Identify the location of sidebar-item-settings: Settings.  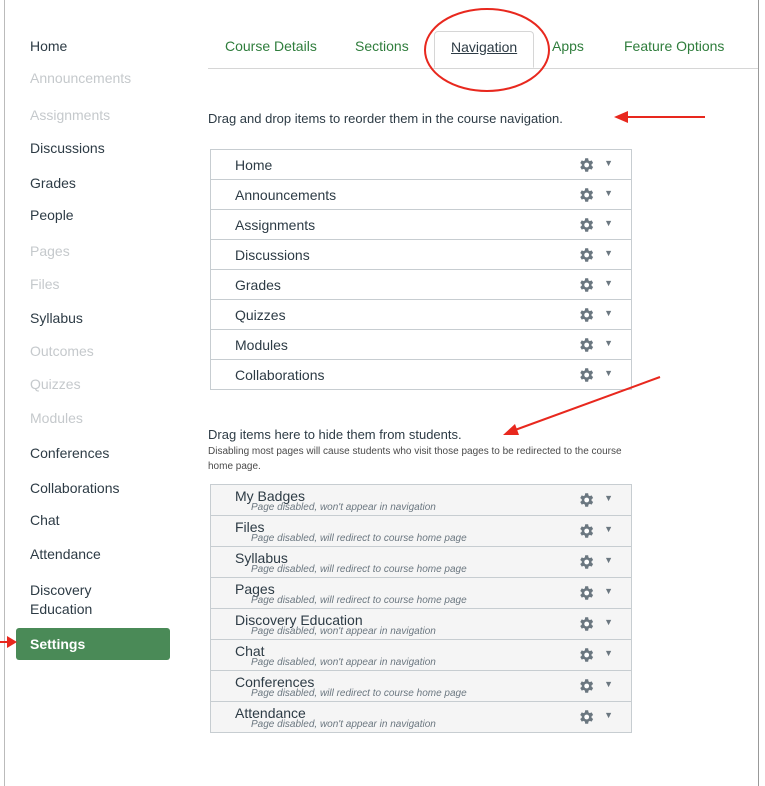
(93, 644).